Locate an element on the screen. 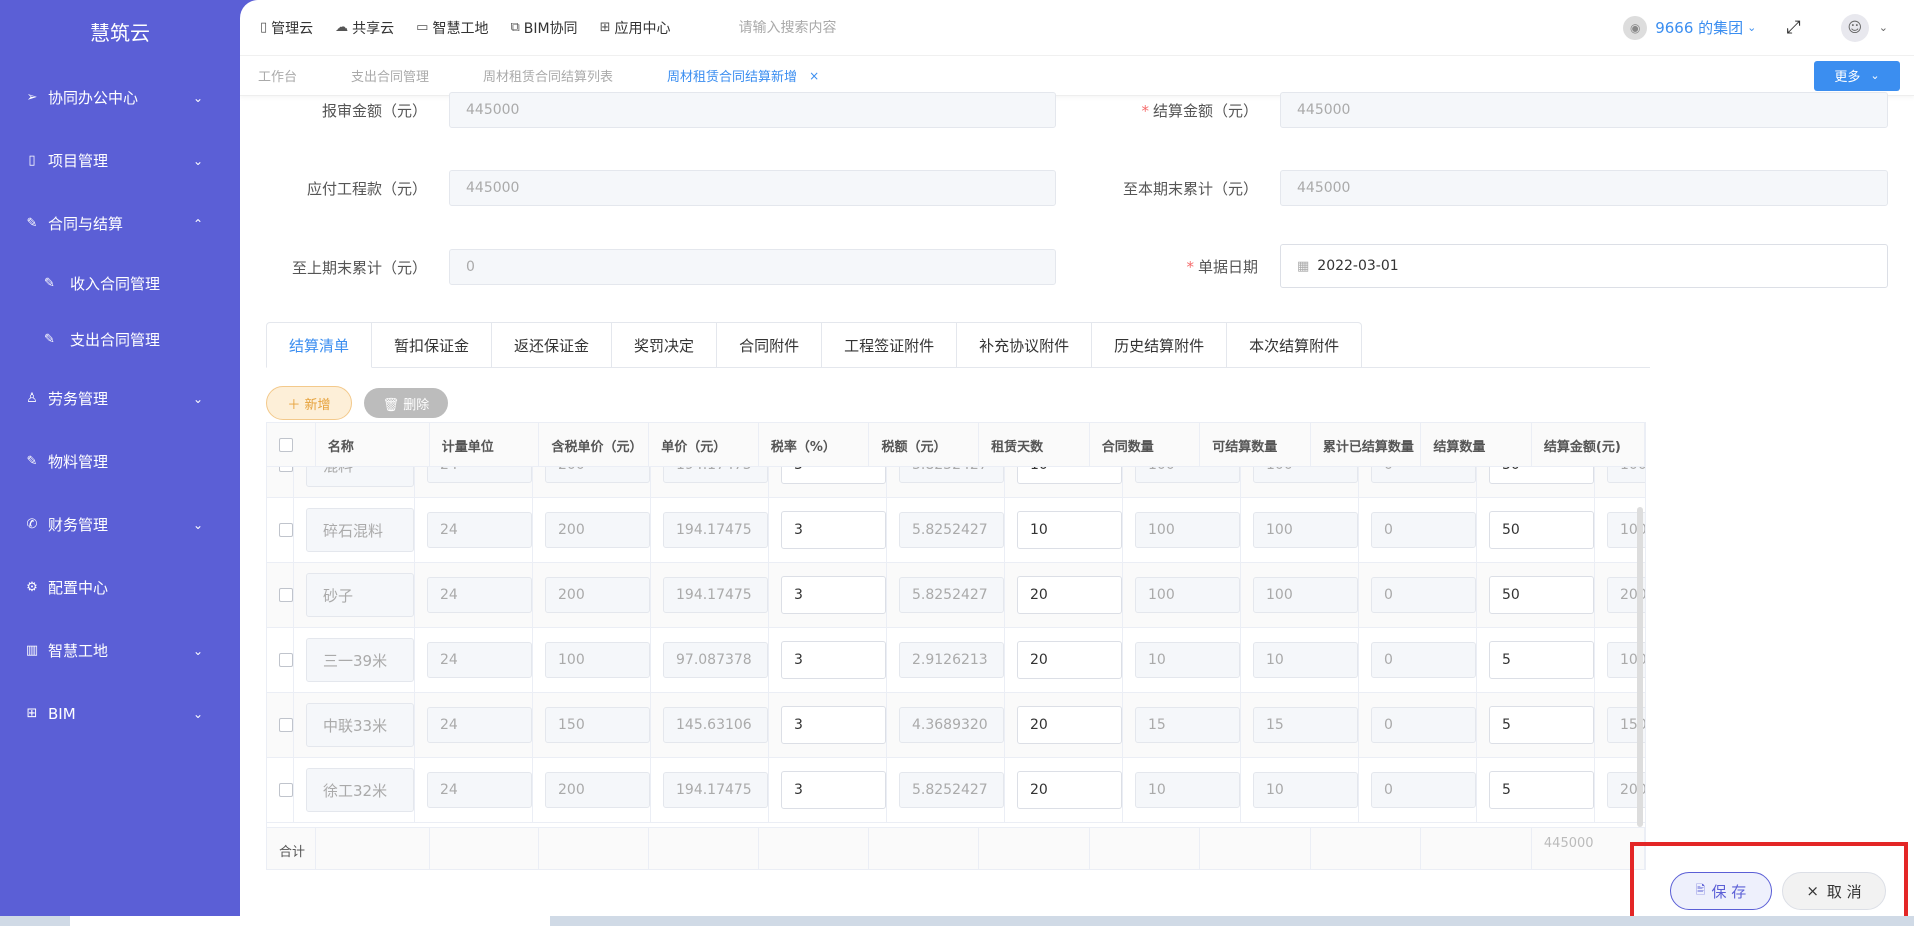 This screenshot has height=926, width=1914. tab-1: 暂扣保证金 is located at coordinates (432, 345).